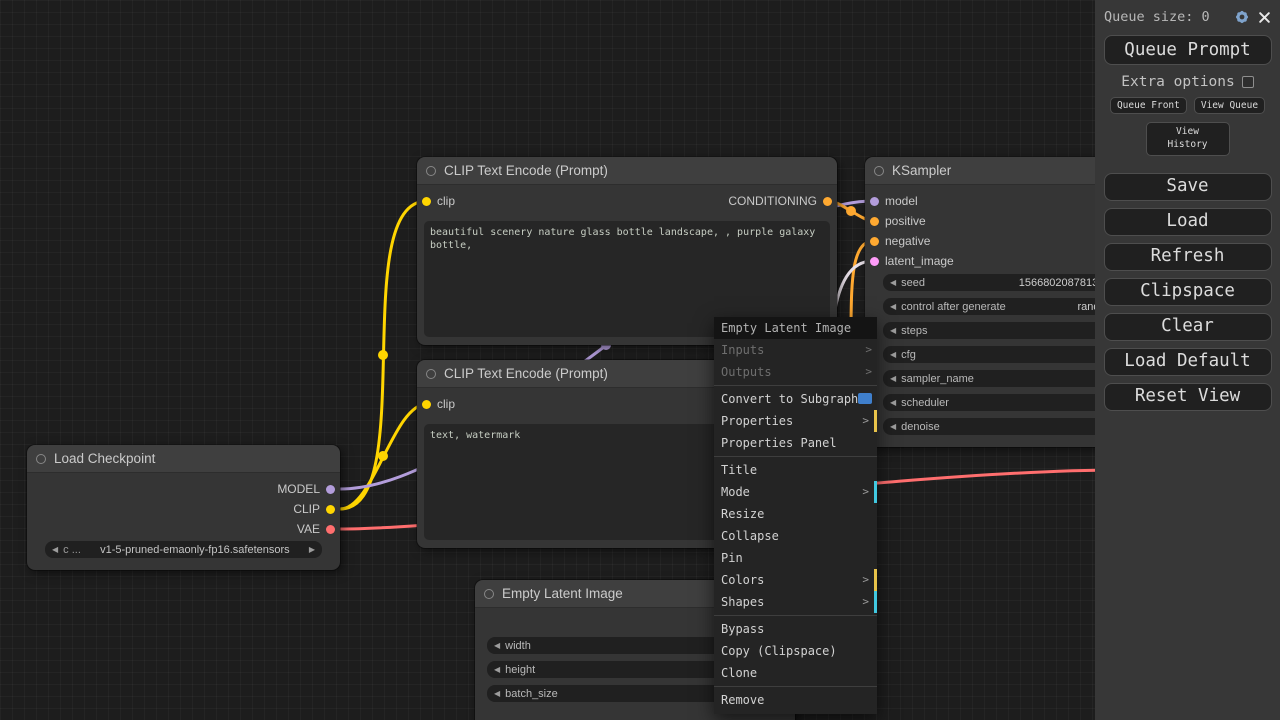  I want to click on output-slot-model: MODEL, so click(306, 489).